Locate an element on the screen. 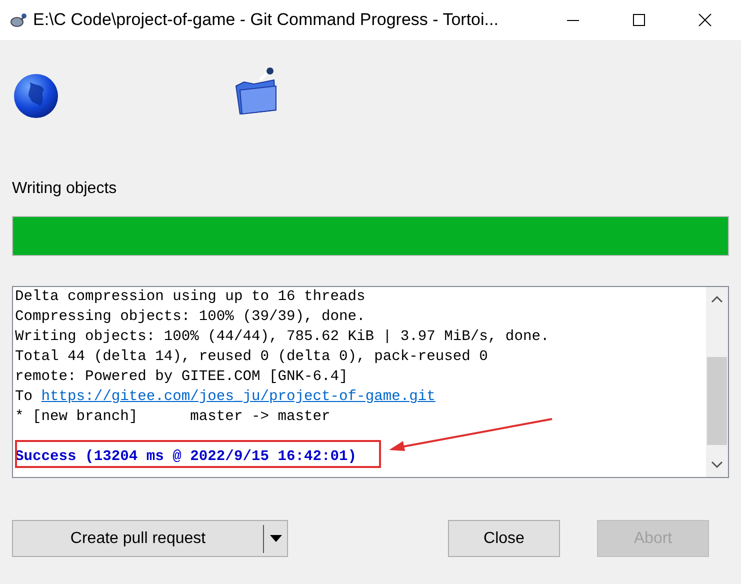 The height and width of the screenshot is (584, 741). log-line: To is located at coordinates (24, 397).